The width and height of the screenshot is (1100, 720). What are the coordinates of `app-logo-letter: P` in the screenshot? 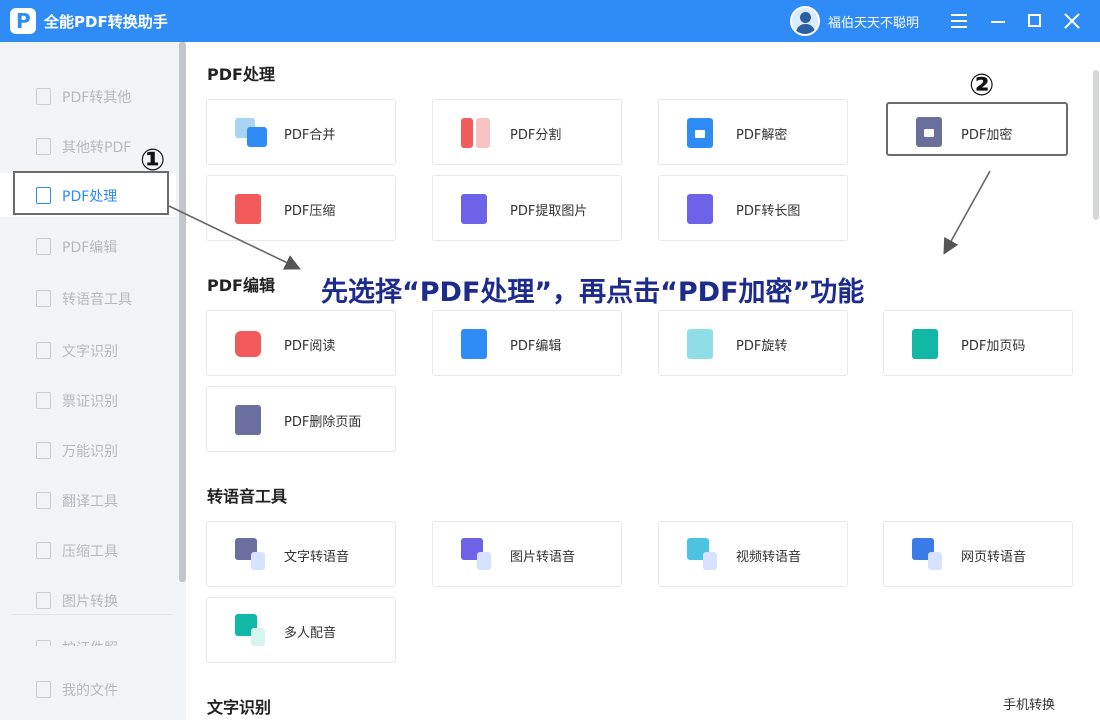 It's located at (23, 21).